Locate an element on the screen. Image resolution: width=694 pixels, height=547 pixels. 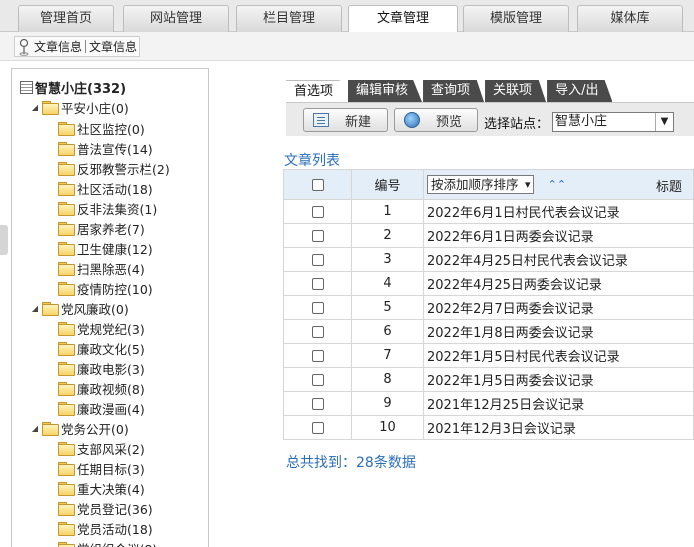
row-title: 2022年2月7日两委会议记录 is located at coordinates (558, 307).